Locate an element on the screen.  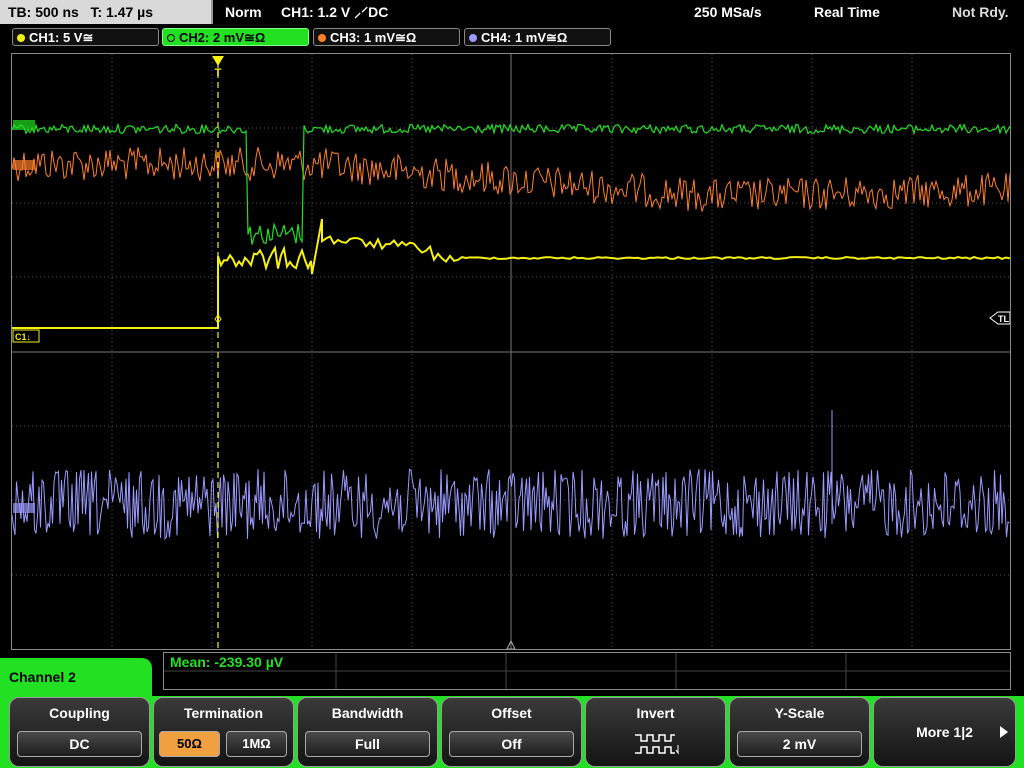
timebase-readout: TB: 500 ns T: 1.47 µs is located at coordinates (106, 12).